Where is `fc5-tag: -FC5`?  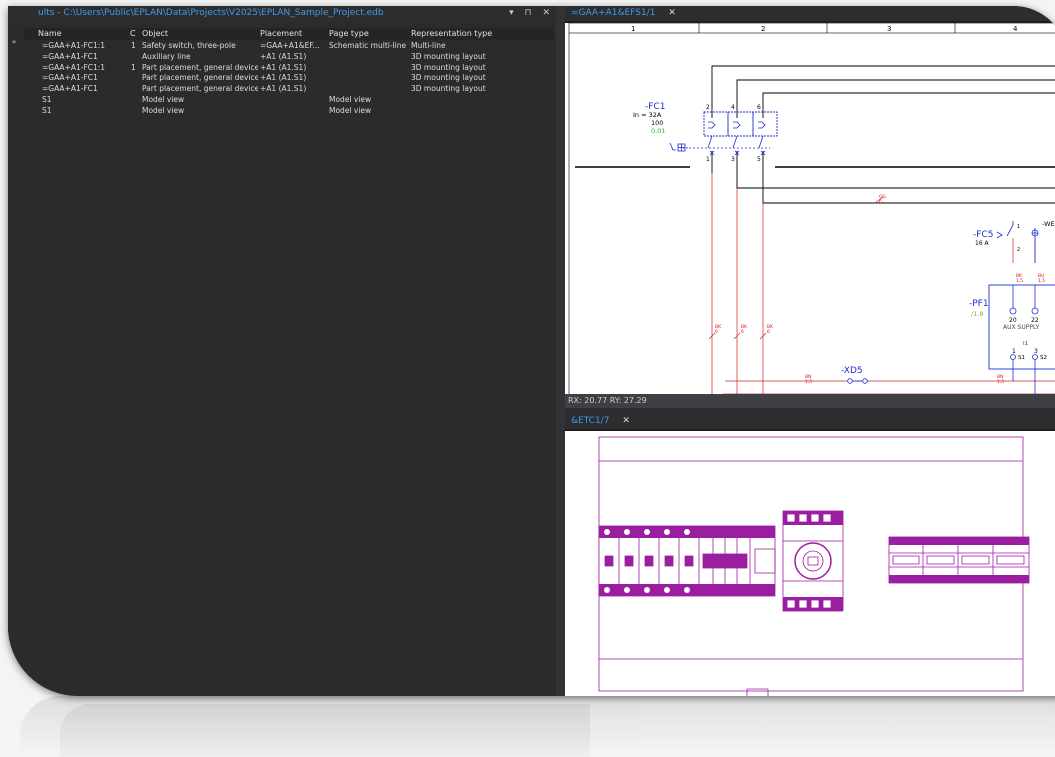
fc5-tag: -FC5 is located at coordinates (983, 235).